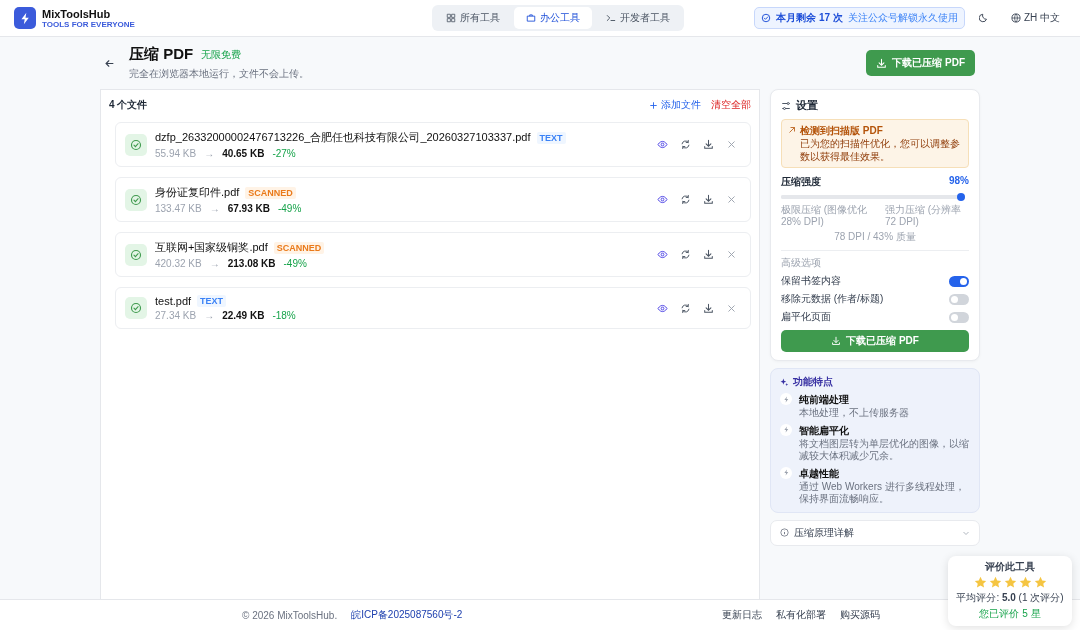 The height and width of the screenshot is (630, 1080). I want to click on nav-tab: 开发者工具, so click(638, 18).